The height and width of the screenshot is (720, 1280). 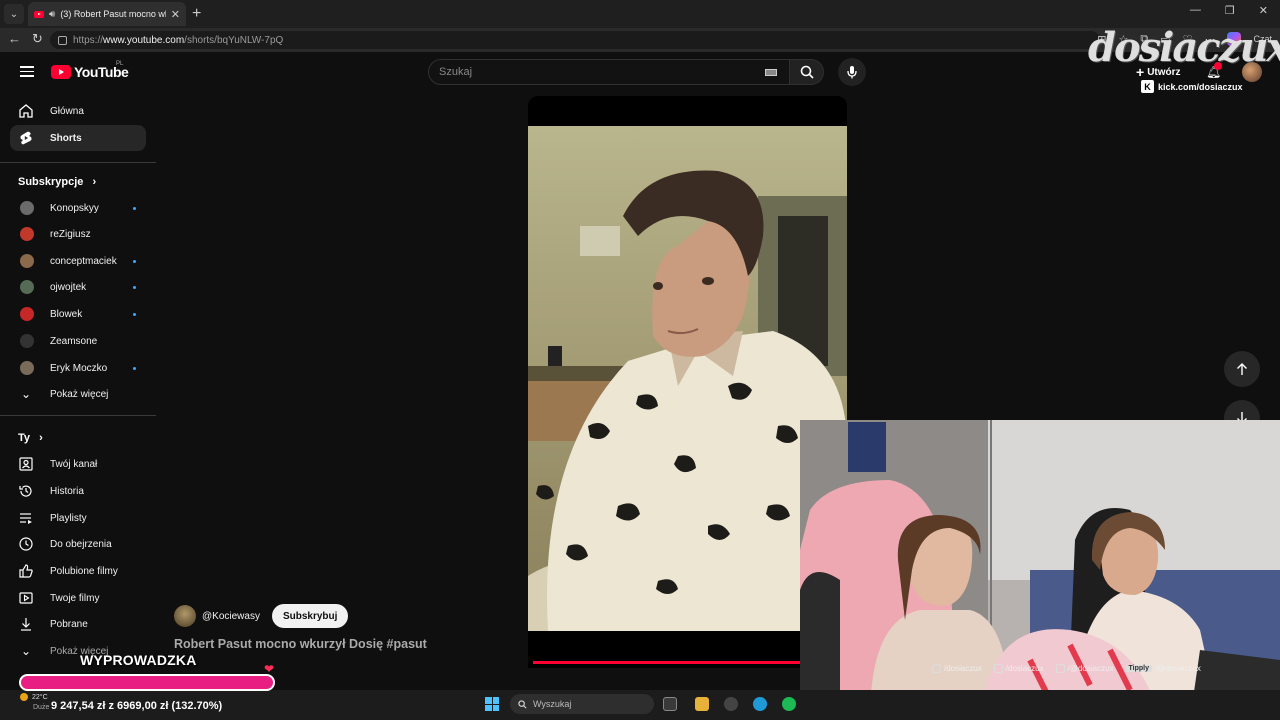 What do you see at coordinates (26, 624) in the screenshot?
I see `download-icon` at bounding box center [26, 624].